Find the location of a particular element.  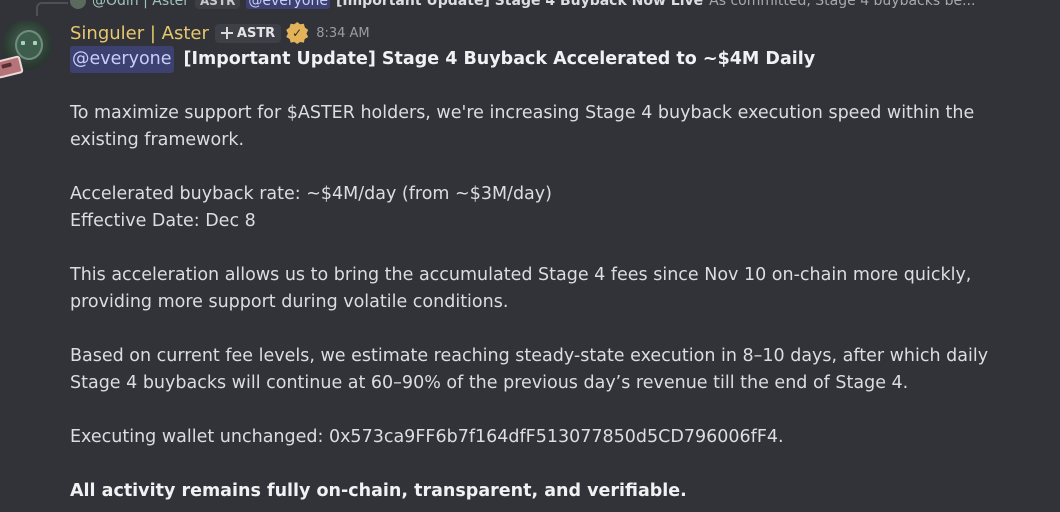

timestamp: 8:34 AM is located at coordinates (342, 33).